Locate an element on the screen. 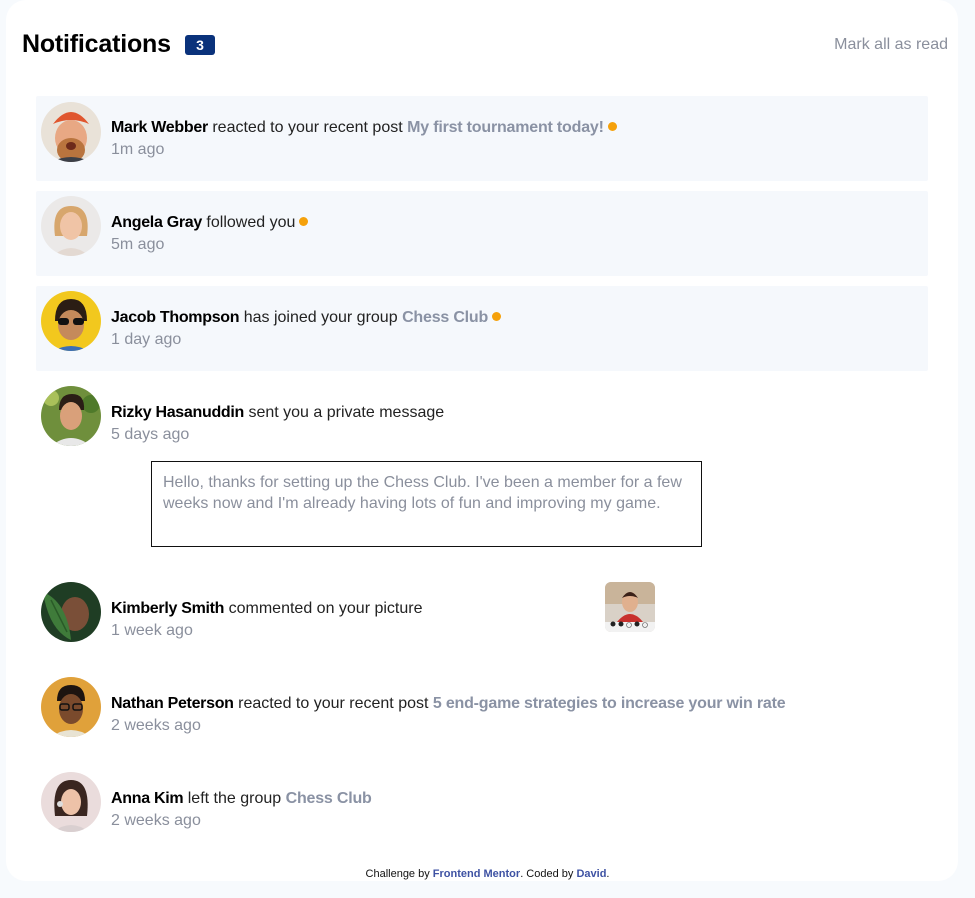 This screenshot has width=975, height=898. commented-picture-thumbnail is located at coordinates (630, 607).